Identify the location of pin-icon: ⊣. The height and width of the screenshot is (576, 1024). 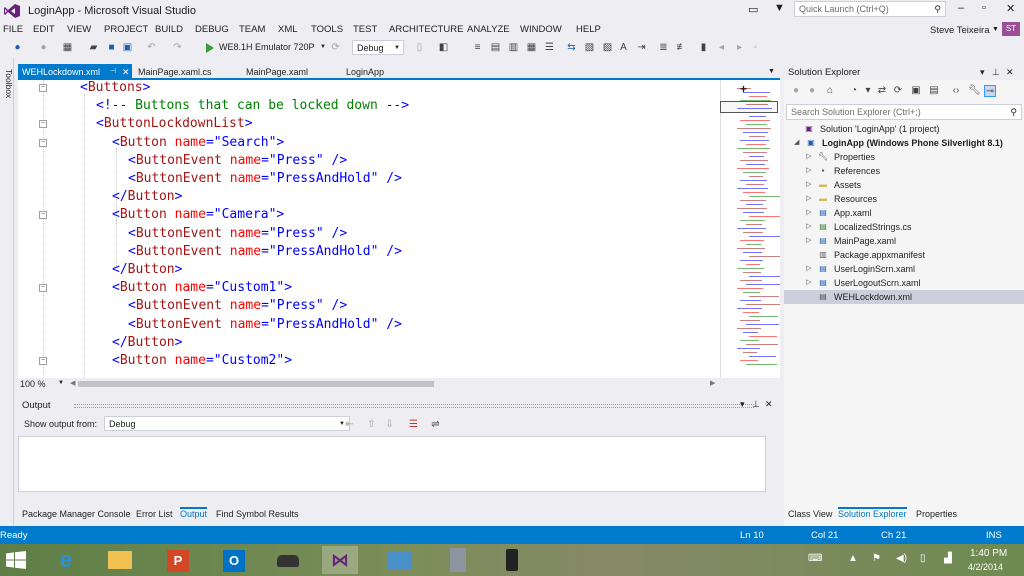
(113, 72).